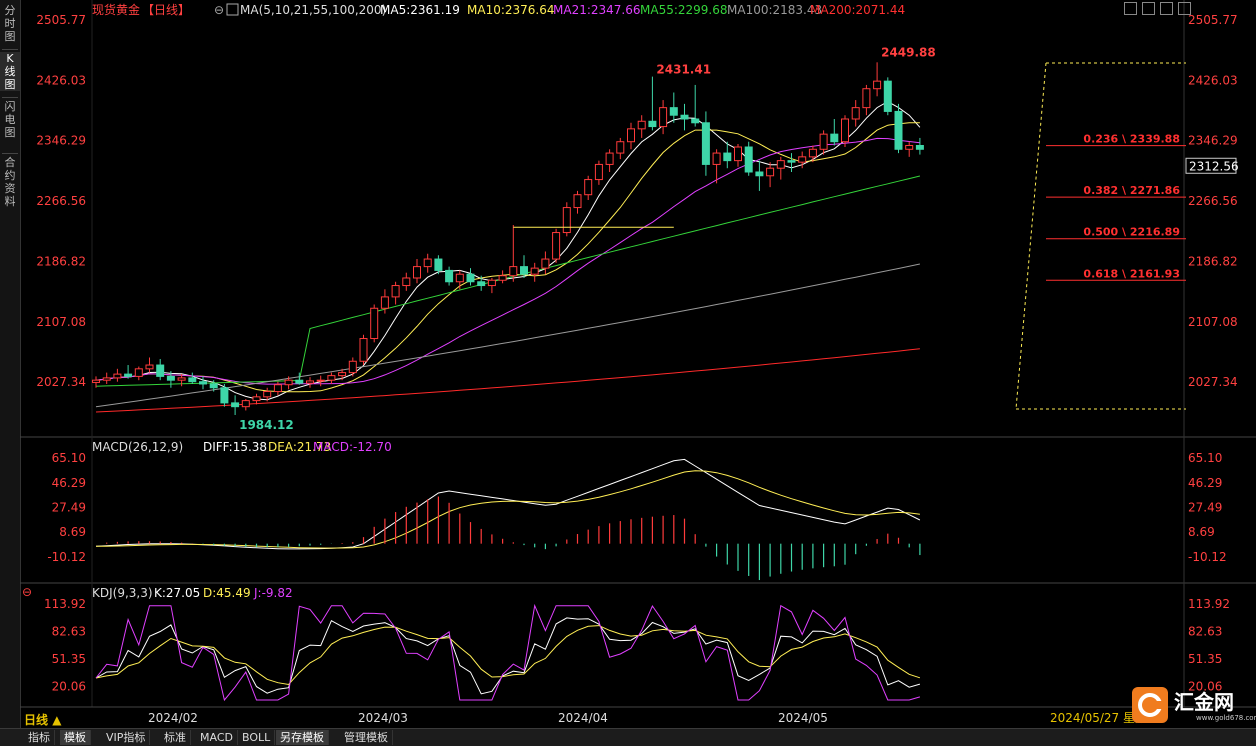 The image size is (1256, 746). I want to click on bottom-tab-4: MACD, so click(217, 737).